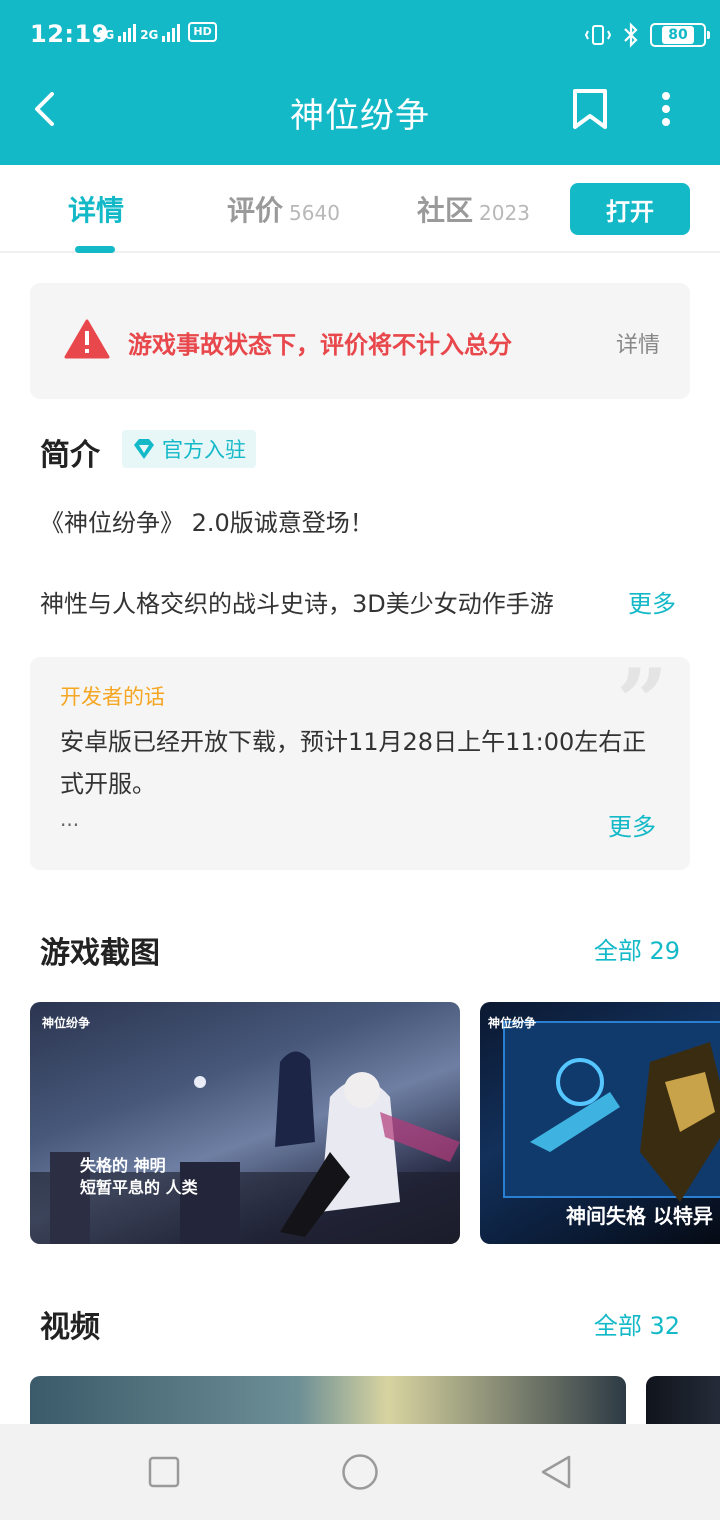  Describe the element at coordinates (637, 948) in the screenshot. I see `screenshots-all-link: 全部 29` at that location.